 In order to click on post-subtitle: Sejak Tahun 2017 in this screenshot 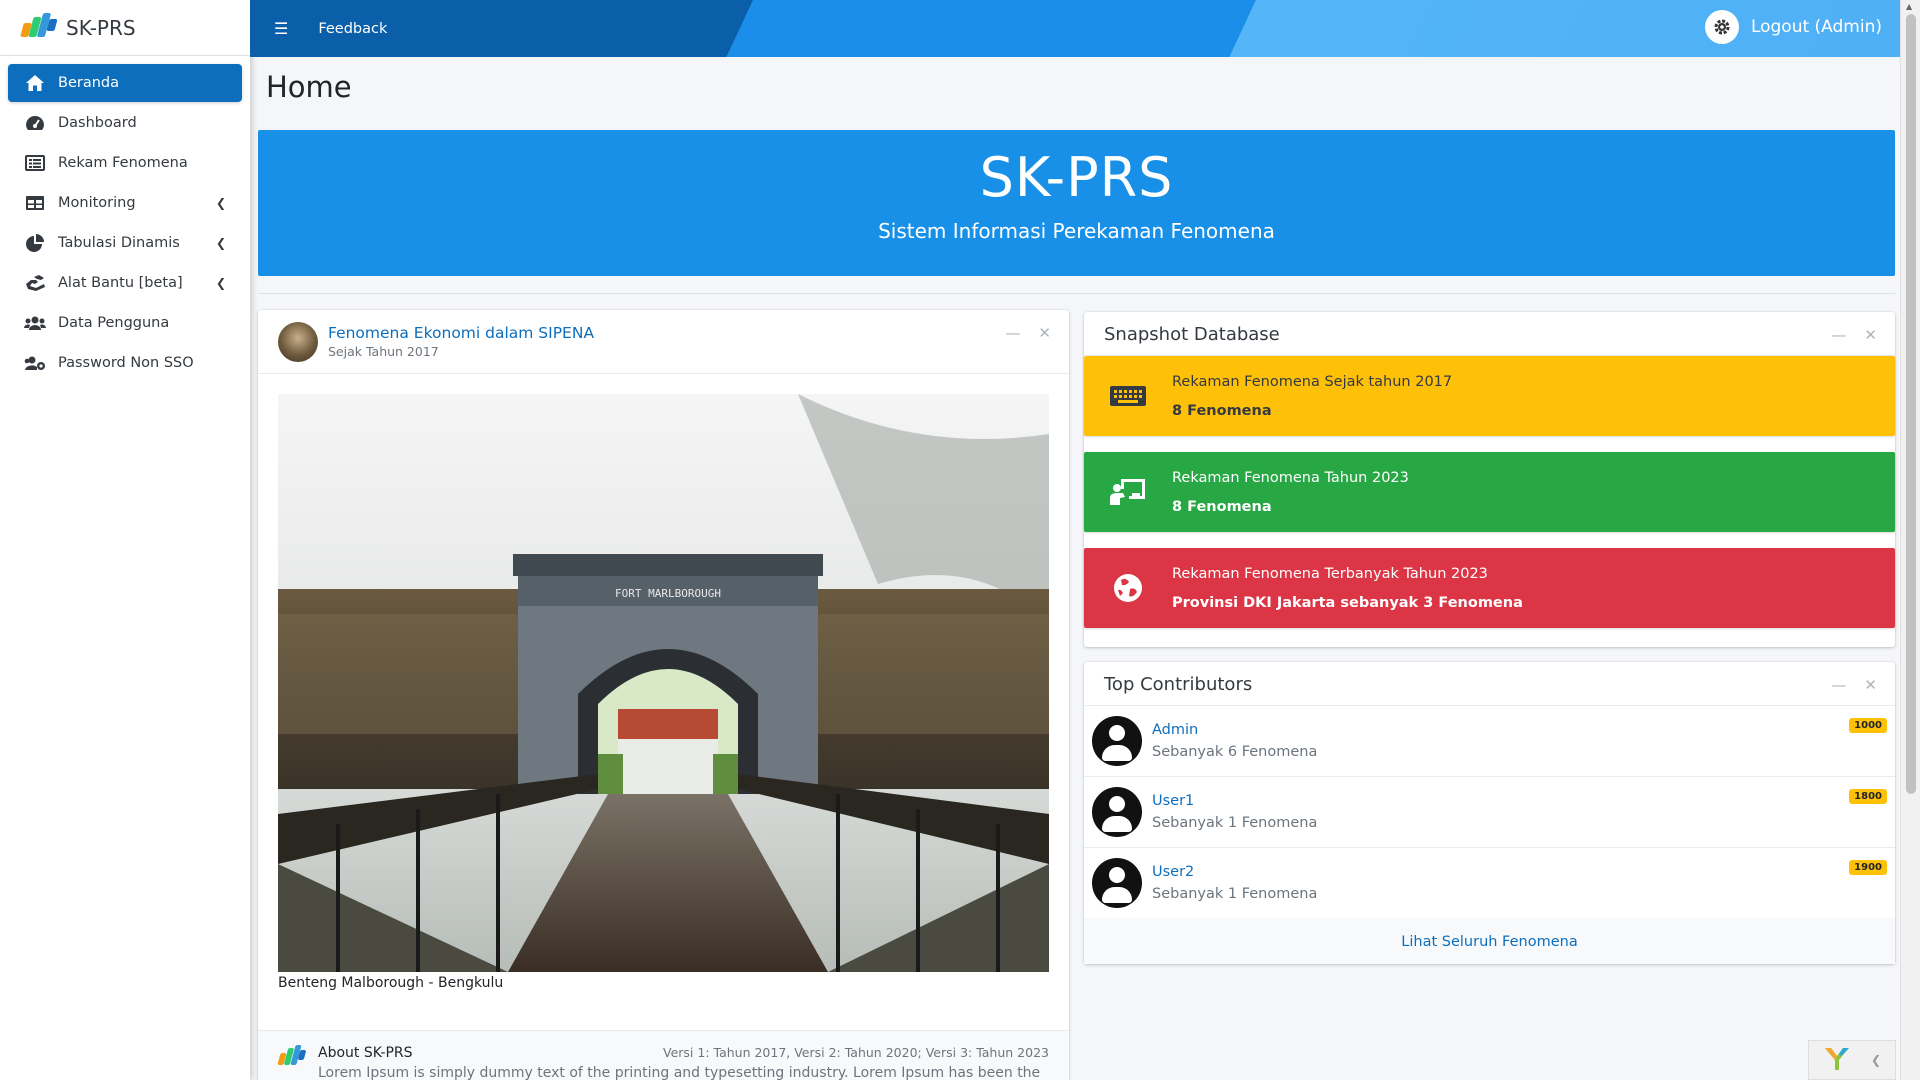, I will do `click(383, 351)`.